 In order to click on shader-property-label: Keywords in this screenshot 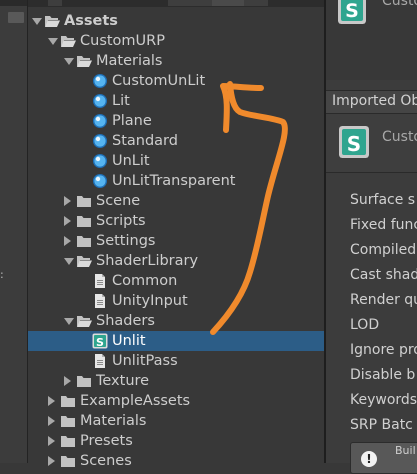, I will do `click(383, 400)`.